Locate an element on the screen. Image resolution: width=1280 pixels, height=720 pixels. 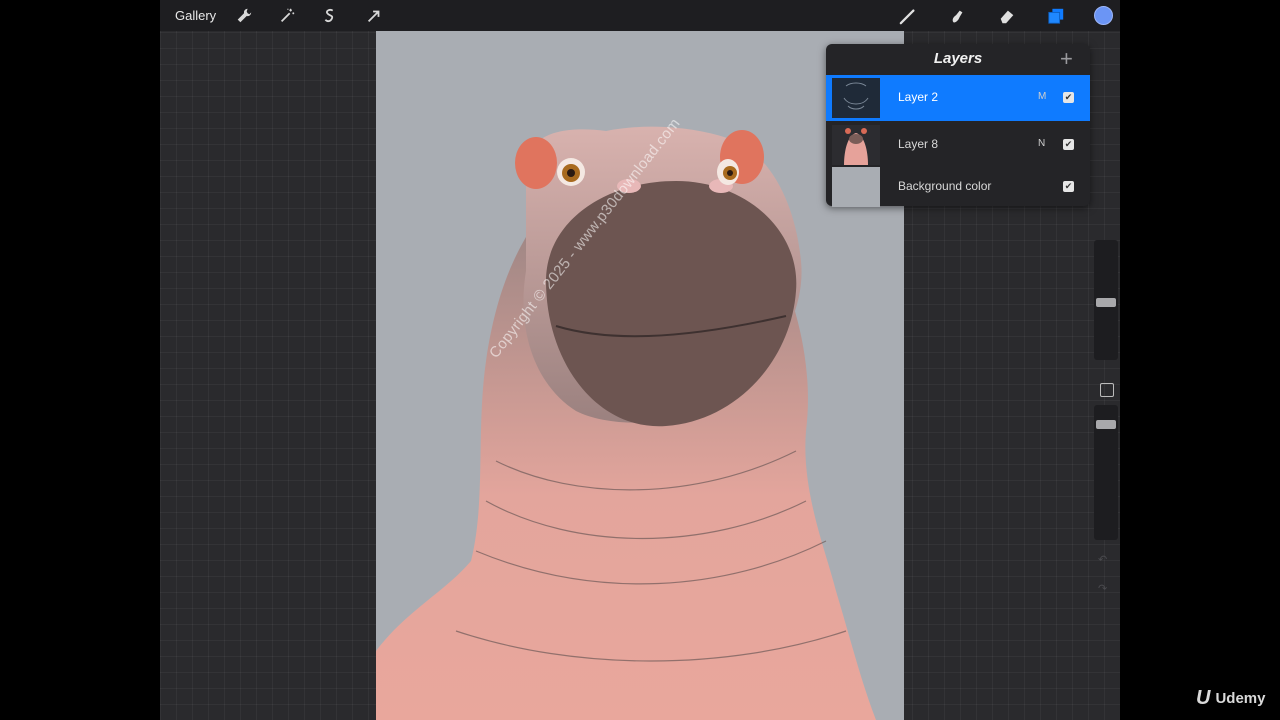
brush-size-knob is located at coordinates (1106, 302).